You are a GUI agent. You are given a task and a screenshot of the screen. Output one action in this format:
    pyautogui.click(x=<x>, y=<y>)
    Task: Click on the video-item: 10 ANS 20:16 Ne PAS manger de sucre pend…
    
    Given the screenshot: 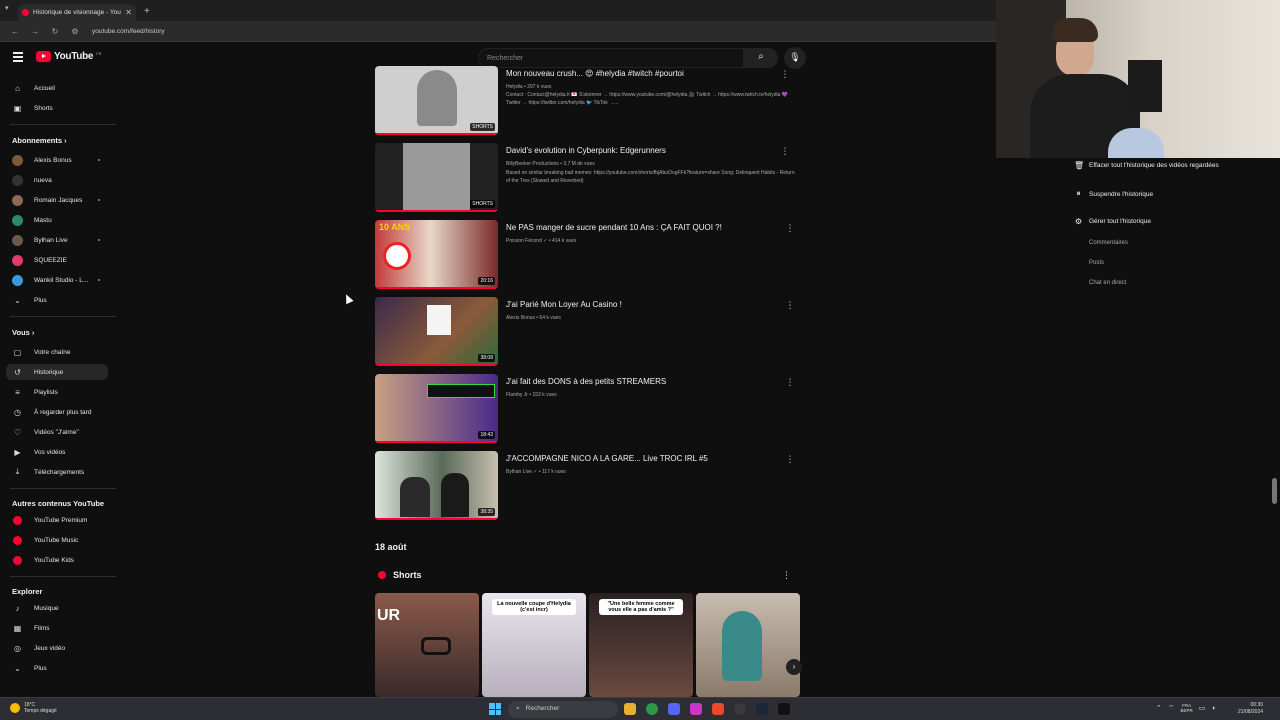 What is the action you would take?
    pyautogui.click(x=590, y=255)
    